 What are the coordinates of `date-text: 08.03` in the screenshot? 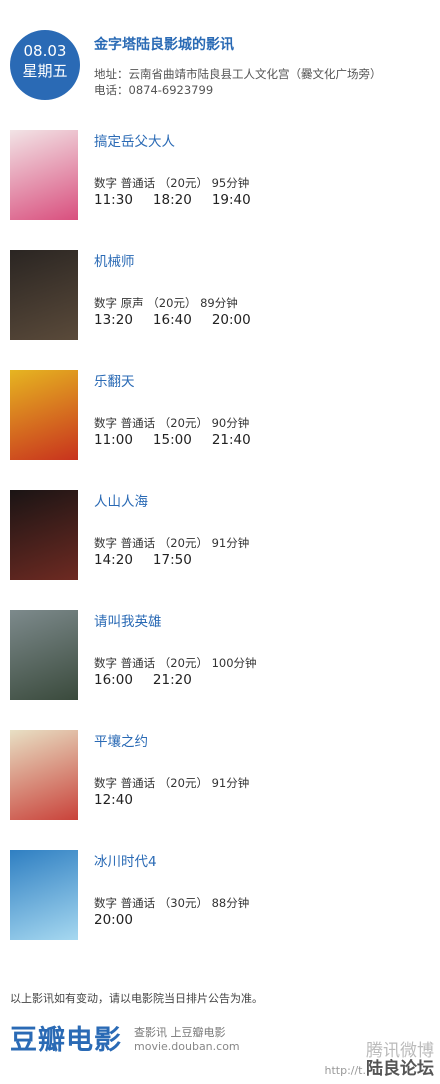 It's located at (45, 51).